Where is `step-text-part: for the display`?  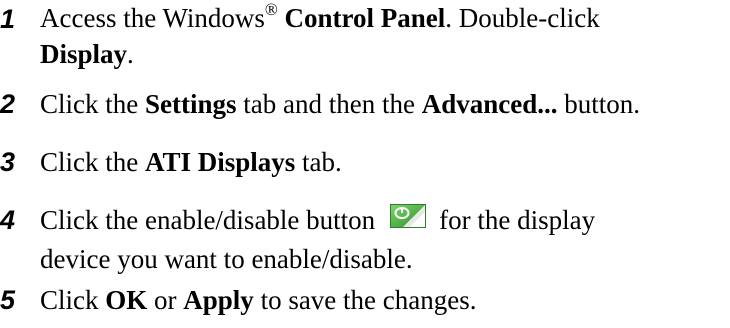
step-text-part: for the display is located at coordinates (517, 220).